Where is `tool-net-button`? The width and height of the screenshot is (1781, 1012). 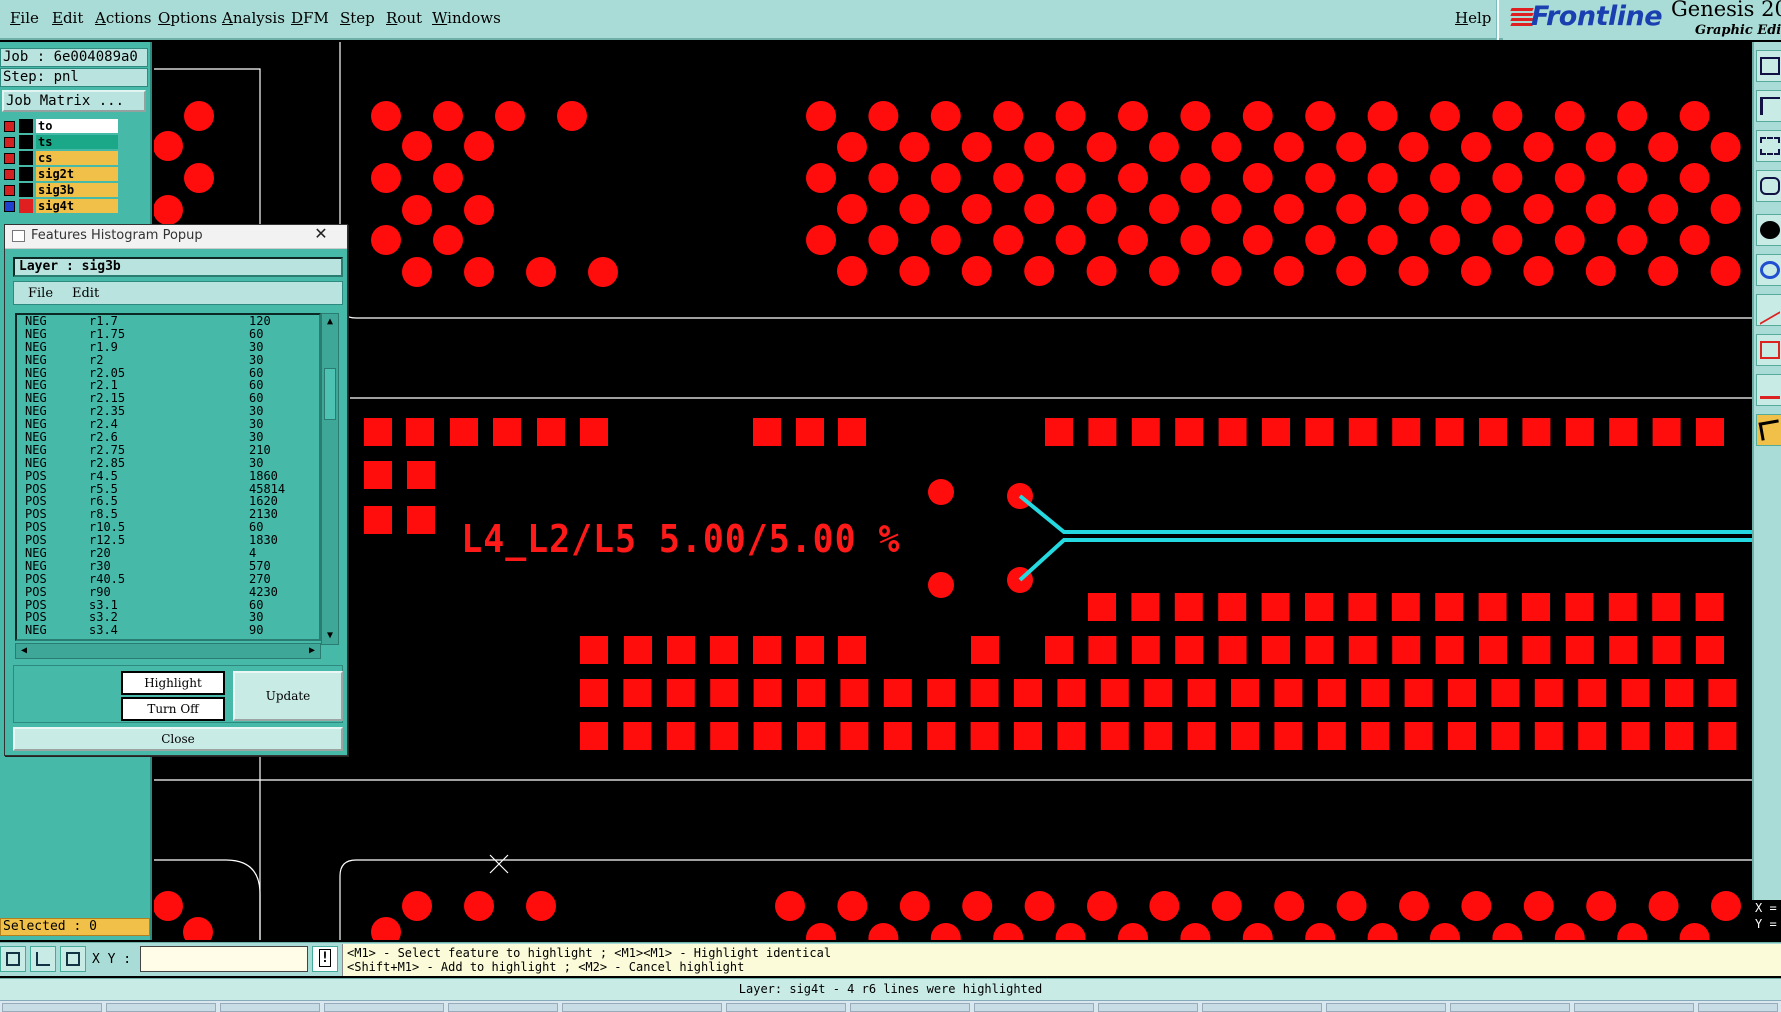
tool-net-button is located at coordinates (1768, 270).